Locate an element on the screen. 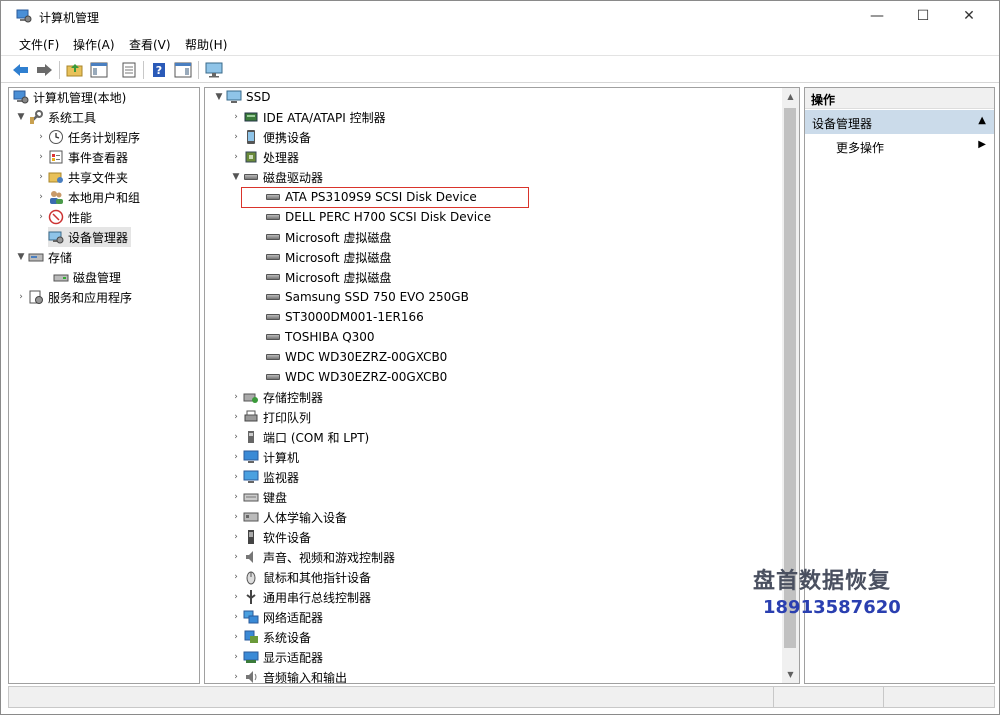  device-category: › 声音、视频和游戏控制器 is located at coordinates (312, 557).